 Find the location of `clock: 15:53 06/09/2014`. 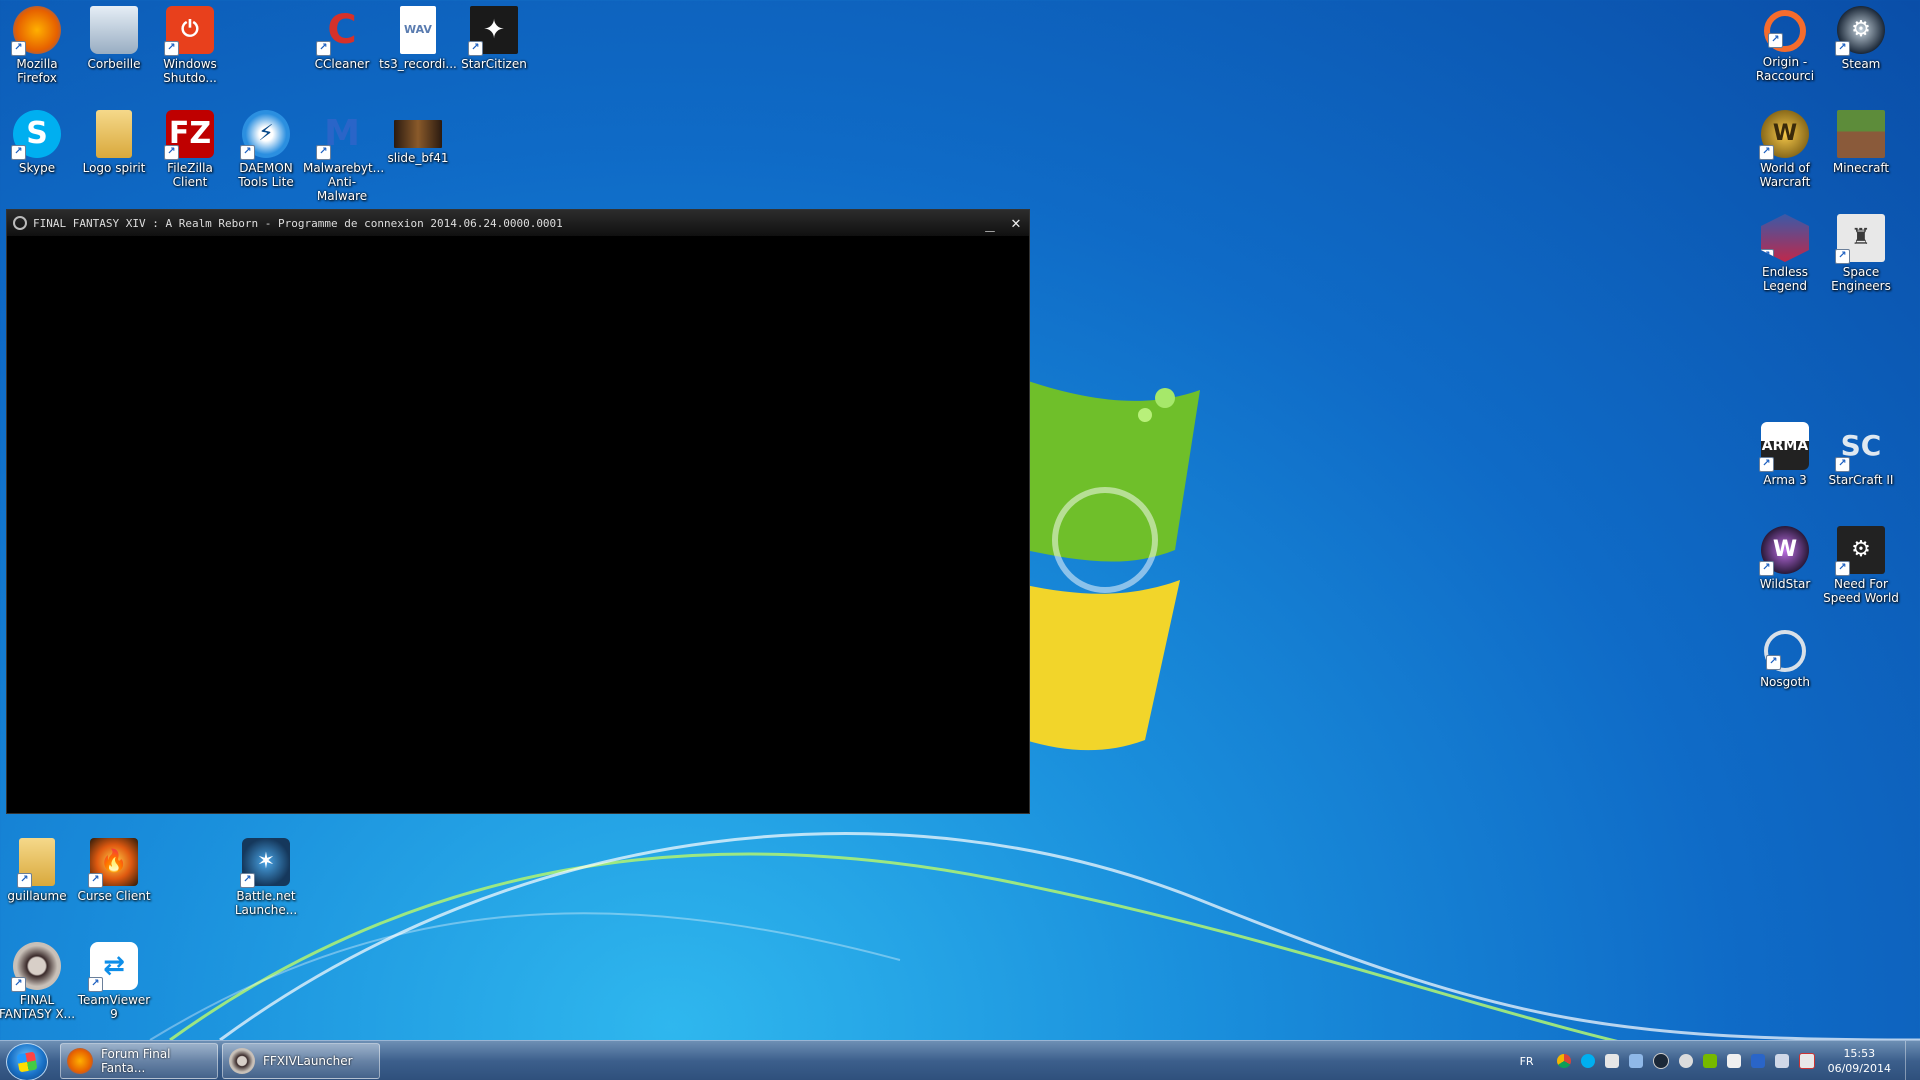

clock: 15:53 06/09/2014 is located at coordinates (1859, 1061).